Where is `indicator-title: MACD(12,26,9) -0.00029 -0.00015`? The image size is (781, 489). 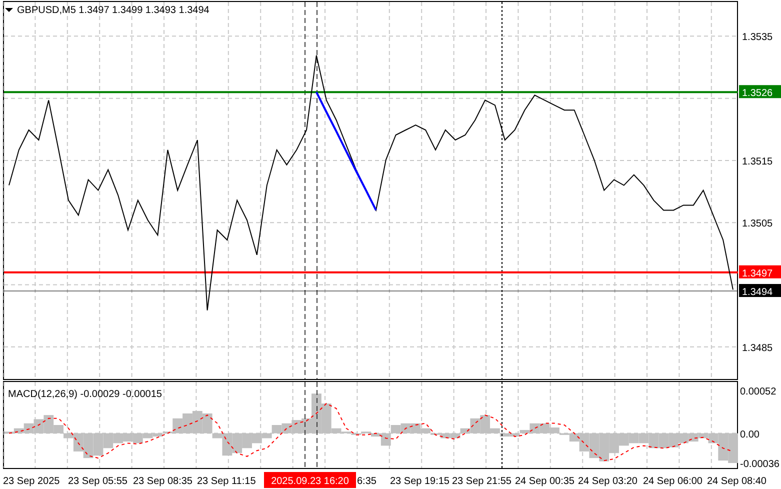
indicator-title: MACD(12,26,9) -0.00029 -0.00015 is located at coordinates (85, 394).